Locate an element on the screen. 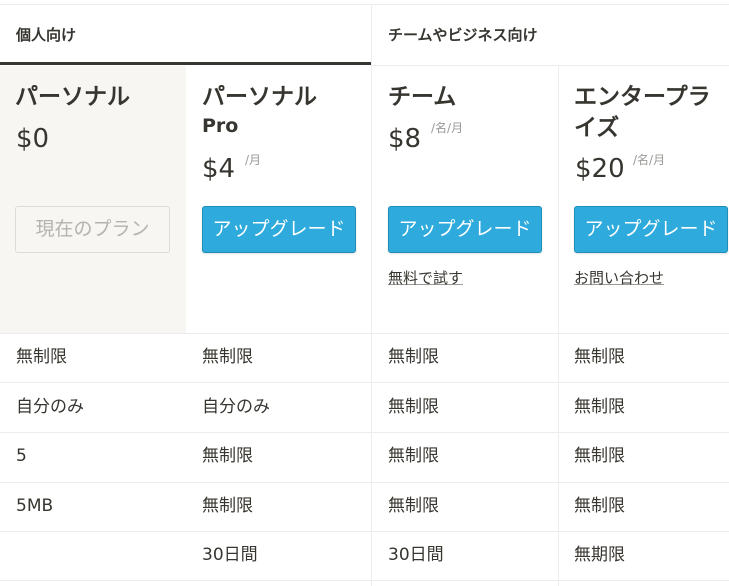 Image resolution: width=729 pixels, height=586 pixels. plan-name-sub: イズ is located at coordinates (597, 128).